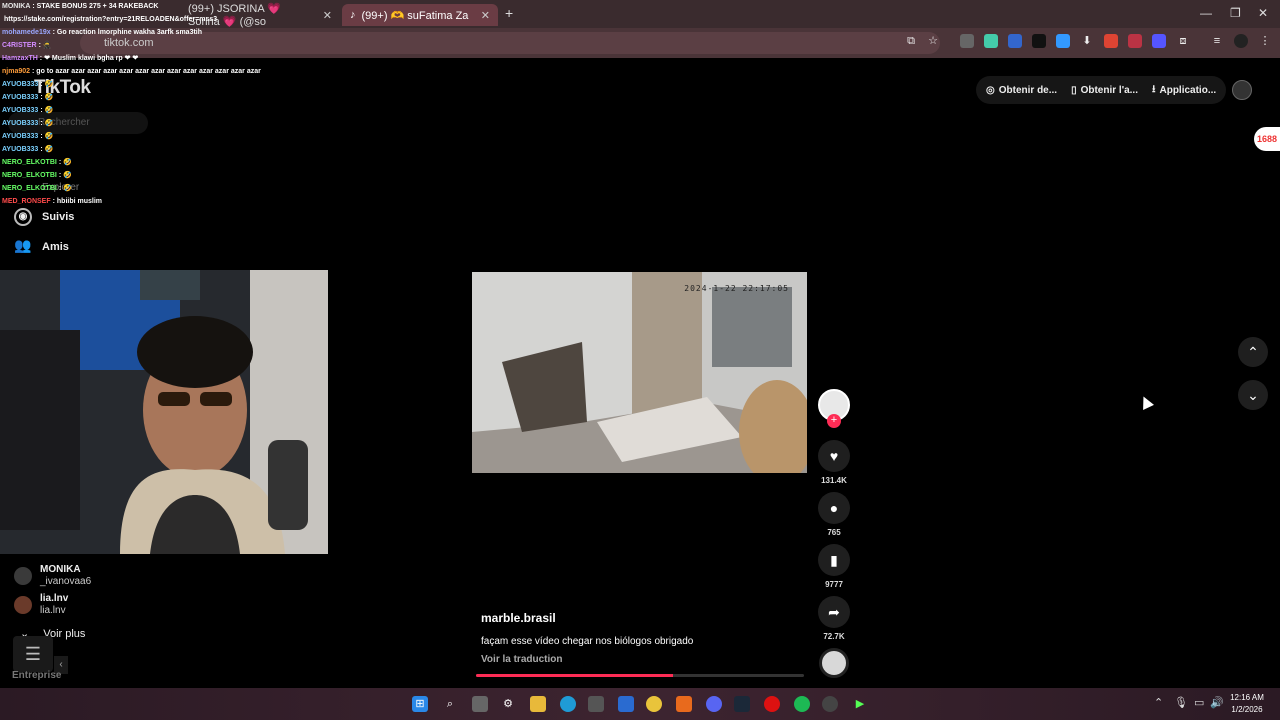 The image size is (1280, 720). I want to click on share-button: ➦ 72.7K, so click(834, 618).